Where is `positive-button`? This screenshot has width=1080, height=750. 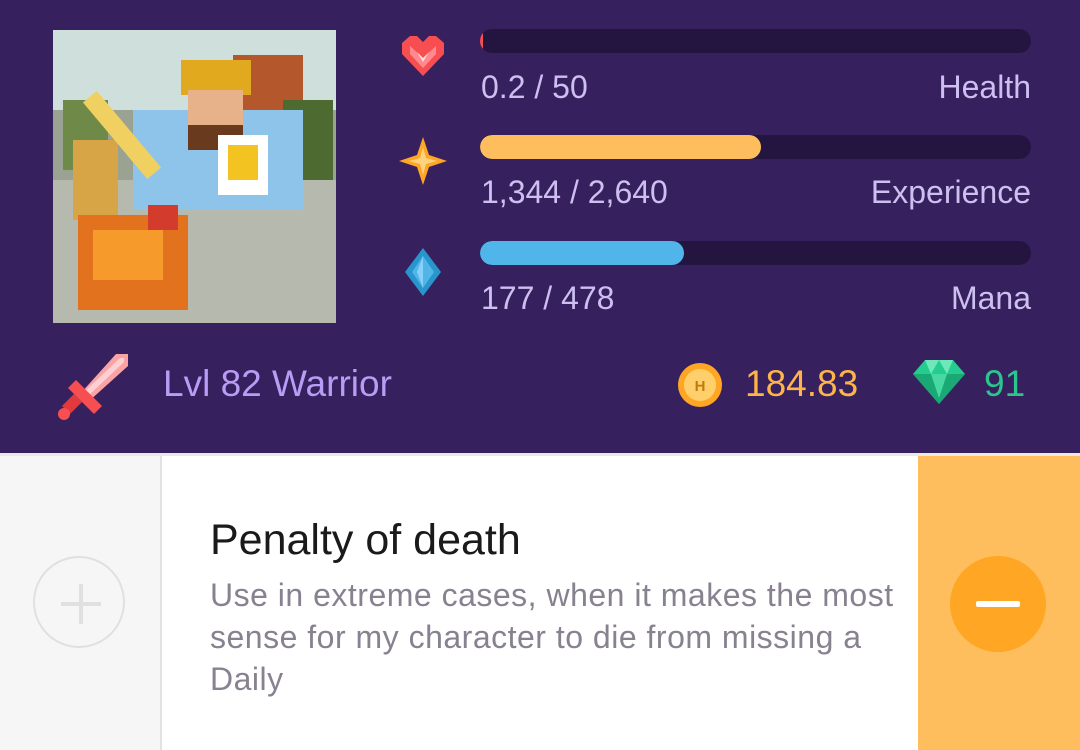
positive-button is located at coordinates (79, 602).